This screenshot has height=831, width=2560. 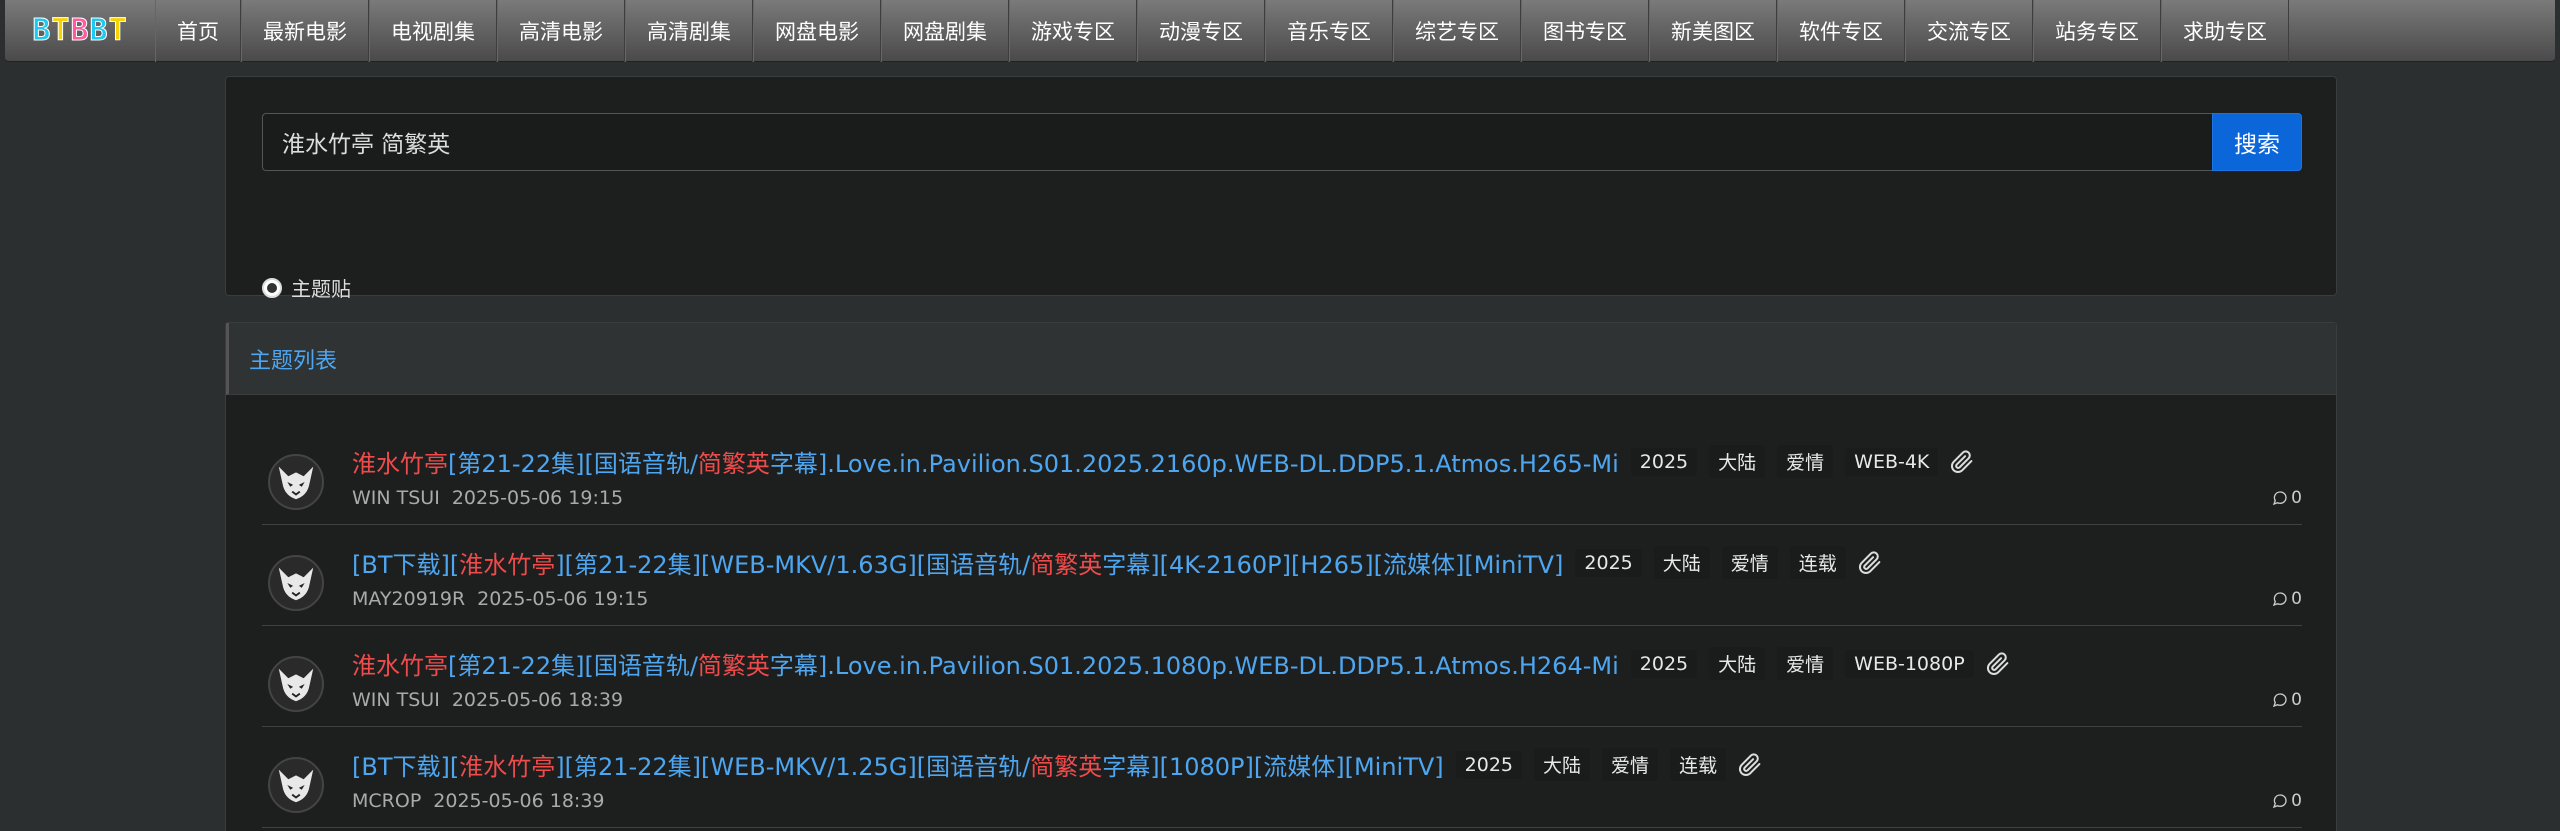 What do you see at coordinates (561, 31) in the screenshot?
I see `nav-item: 高清电影` at bounding box center [561, 31].